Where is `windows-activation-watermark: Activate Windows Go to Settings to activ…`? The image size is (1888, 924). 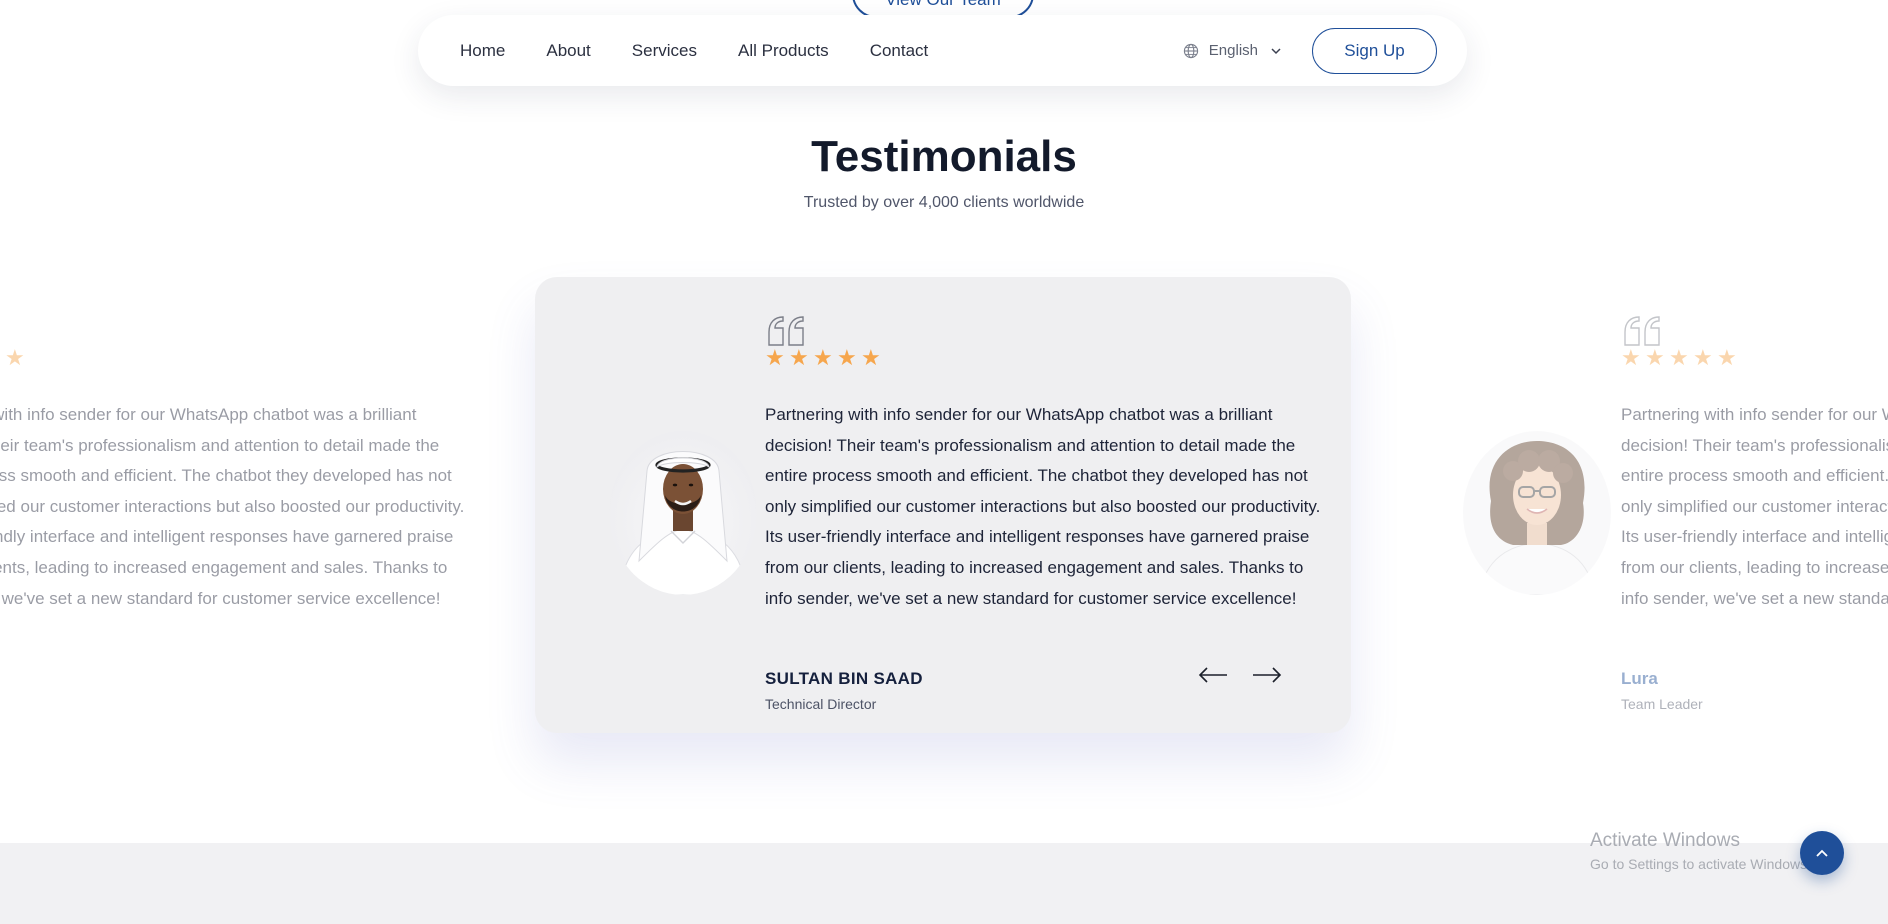
windows-activation-watermark: Activate Windows Go to Settings to activ… is located at coordinates (1700, 851).